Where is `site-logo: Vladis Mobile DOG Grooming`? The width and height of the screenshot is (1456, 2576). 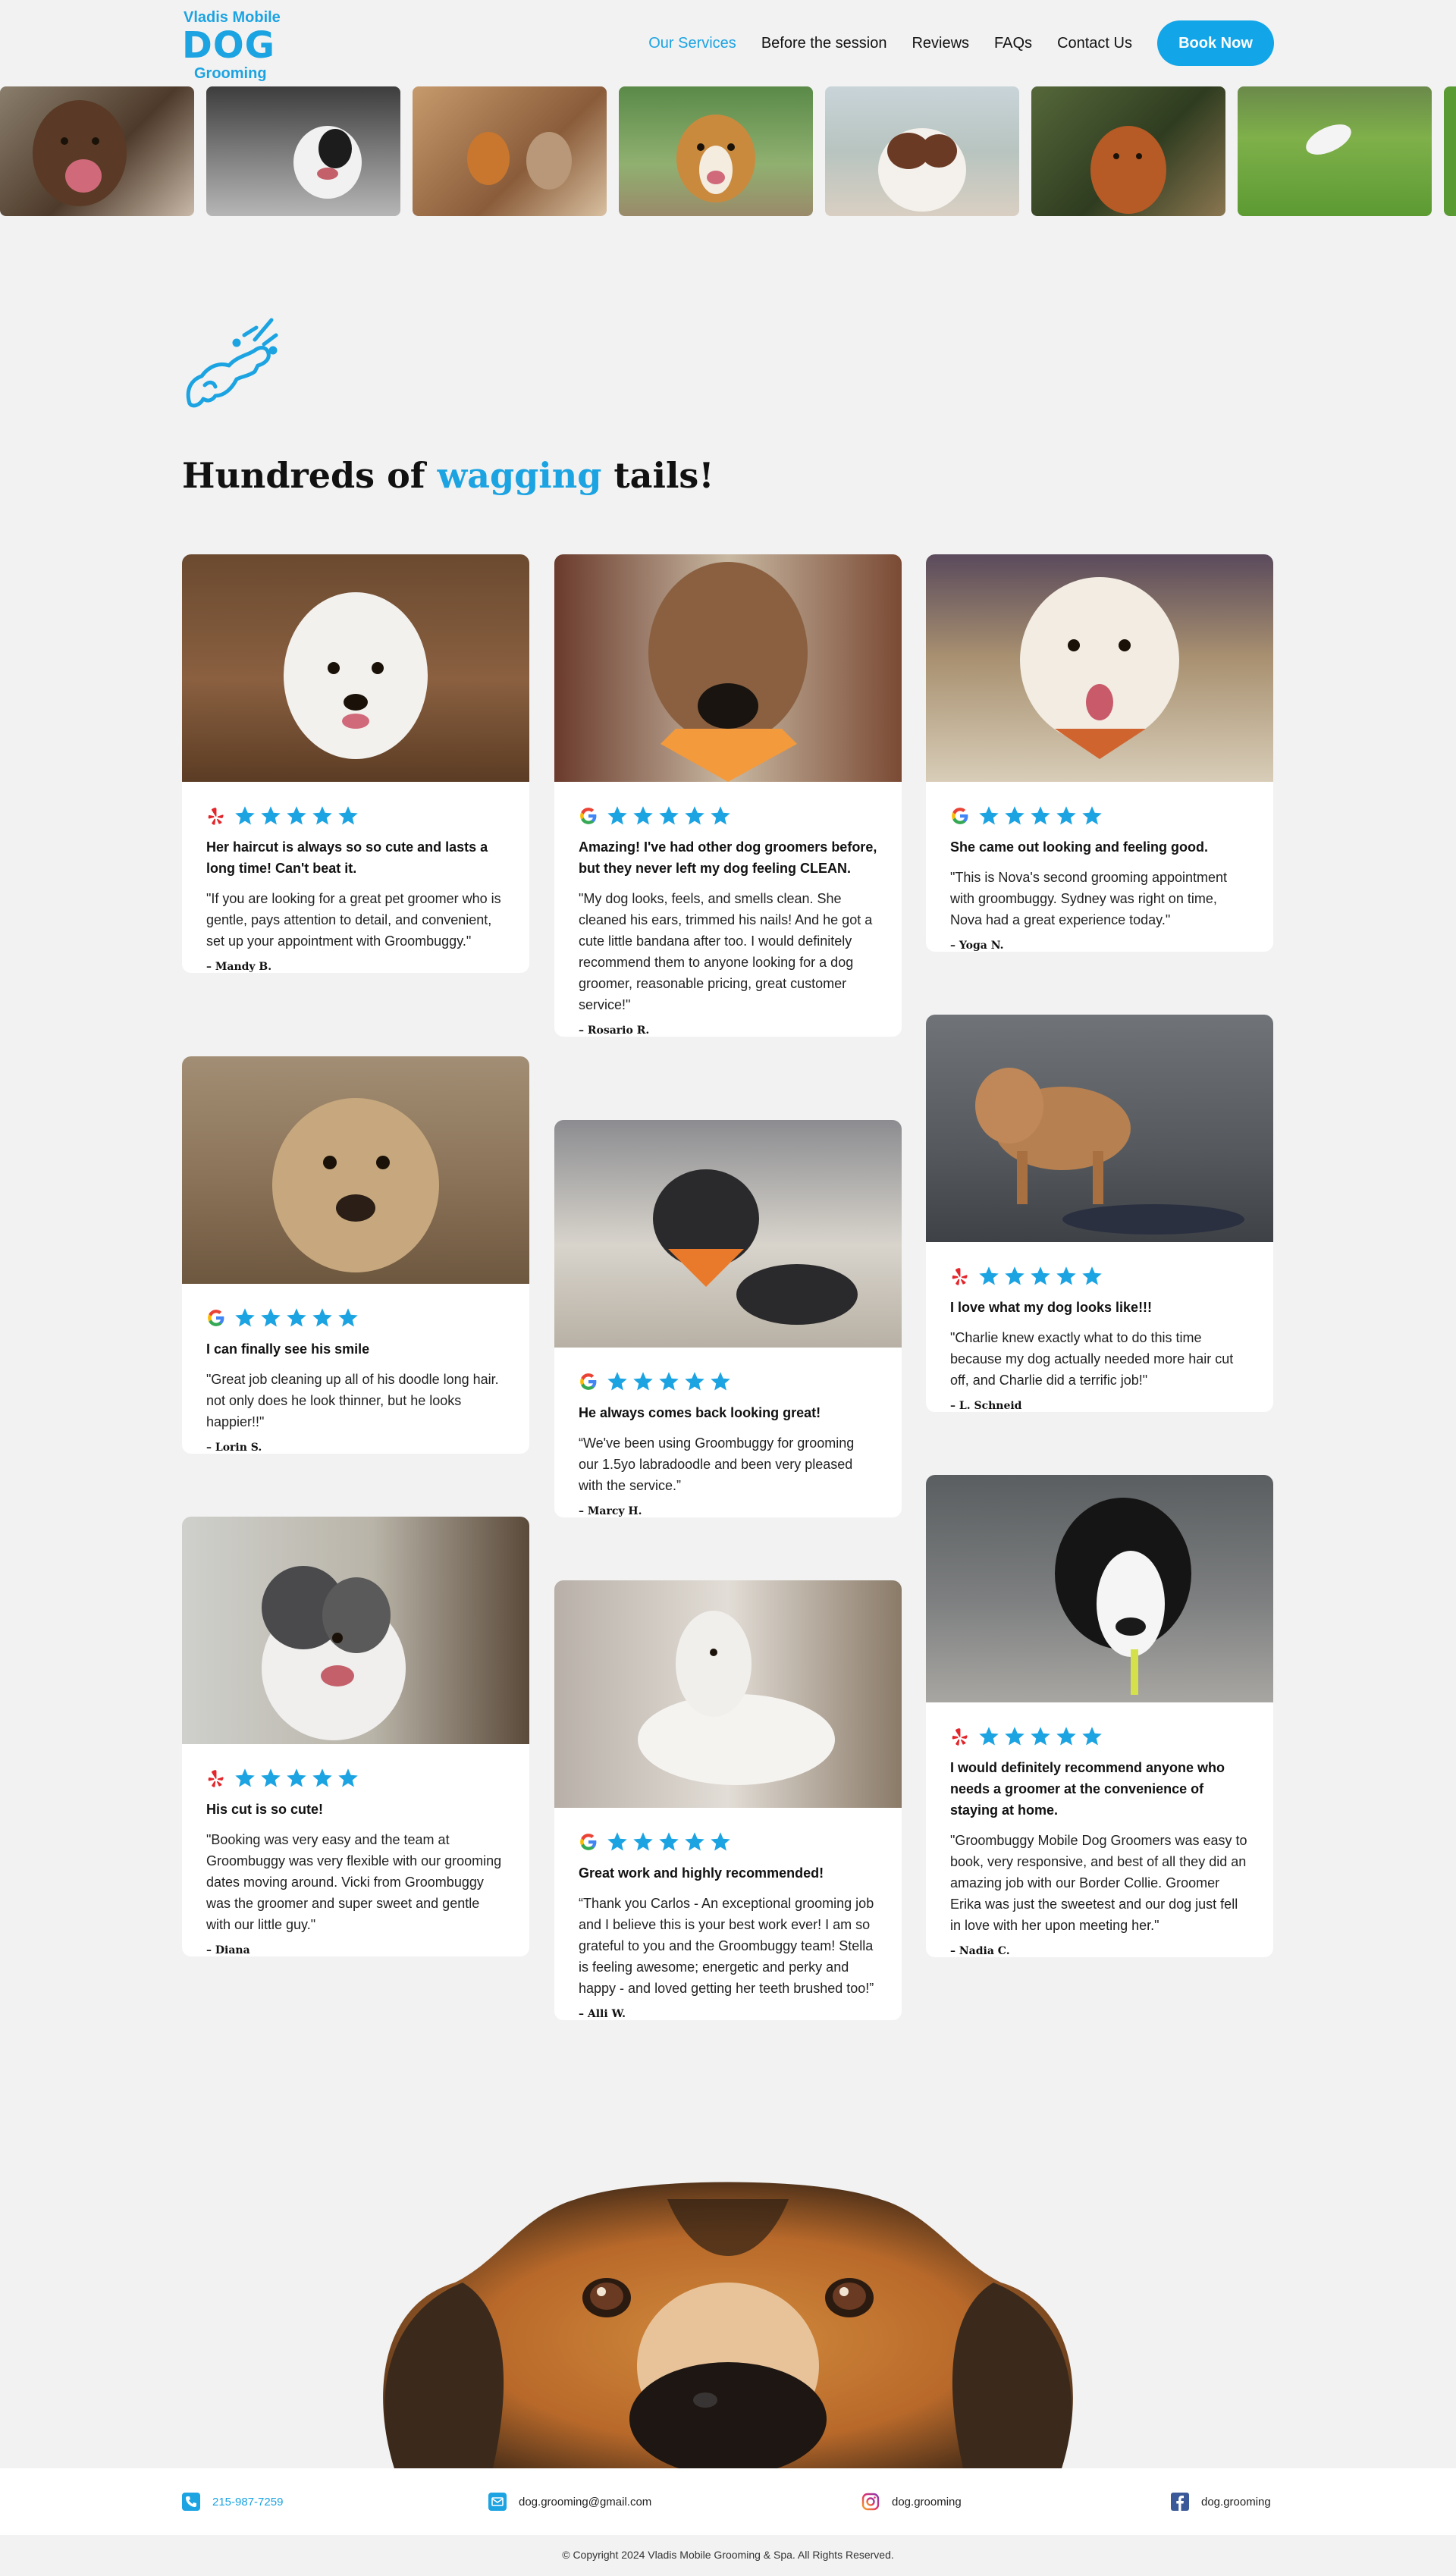
site-logo: Vladis Mobile DOG Grooming is located at coordinates (231, 45).